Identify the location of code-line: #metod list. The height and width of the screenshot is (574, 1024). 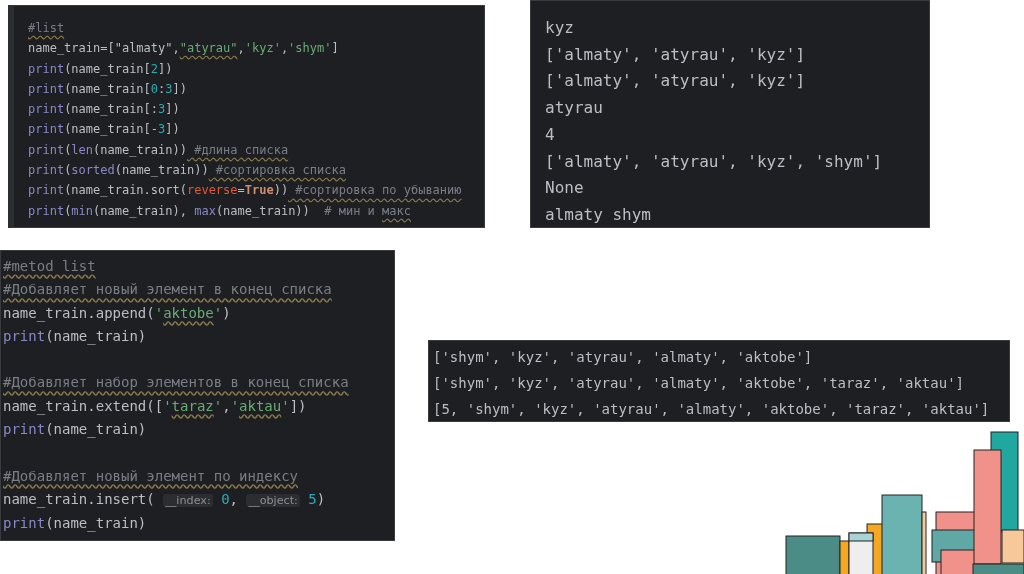
(50, 266).